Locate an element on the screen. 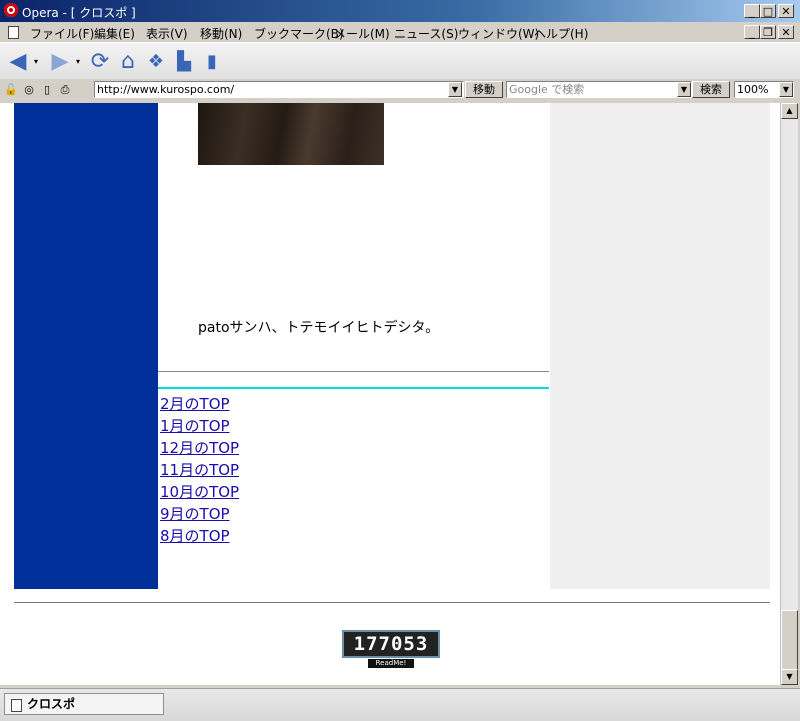 The image size is (800, 721). link-nov-top: 11月のTOP is located at coordinates (199, 470).